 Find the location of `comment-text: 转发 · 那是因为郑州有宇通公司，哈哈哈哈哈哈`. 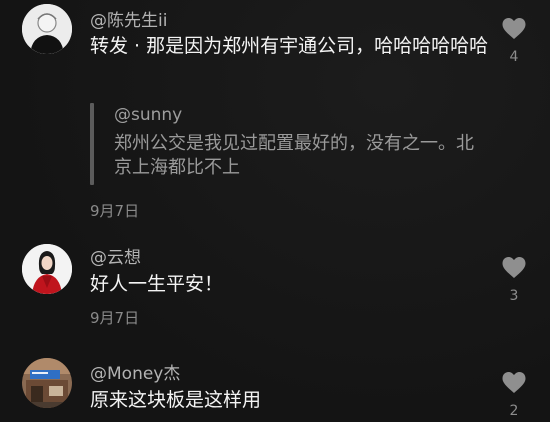

comment-text: 转发 · 那是因为郑州有宇通公司，哈哈哈哈哈哈 is located at coordinates (289, 46).